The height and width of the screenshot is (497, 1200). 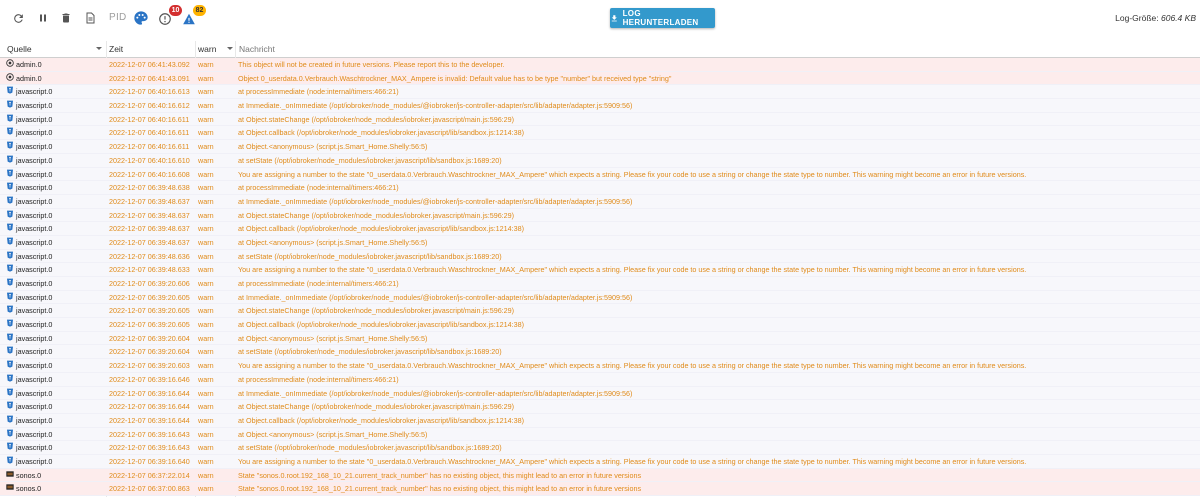 What do you see at coordinates (149, 283) in the screenshot?
I see `row-time: 2022-12-07 06:39:20.606` at bounding box center [149, 283].